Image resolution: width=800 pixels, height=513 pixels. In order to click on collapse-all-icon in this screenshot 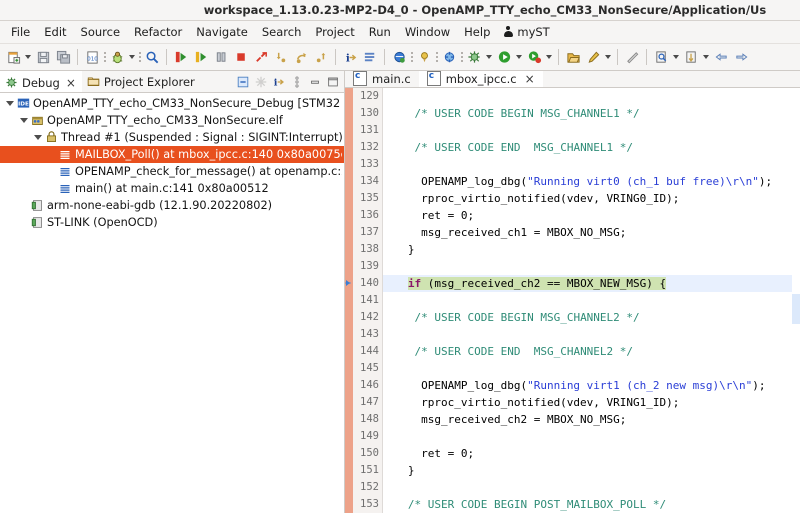, I will do `click(242, 81)`.